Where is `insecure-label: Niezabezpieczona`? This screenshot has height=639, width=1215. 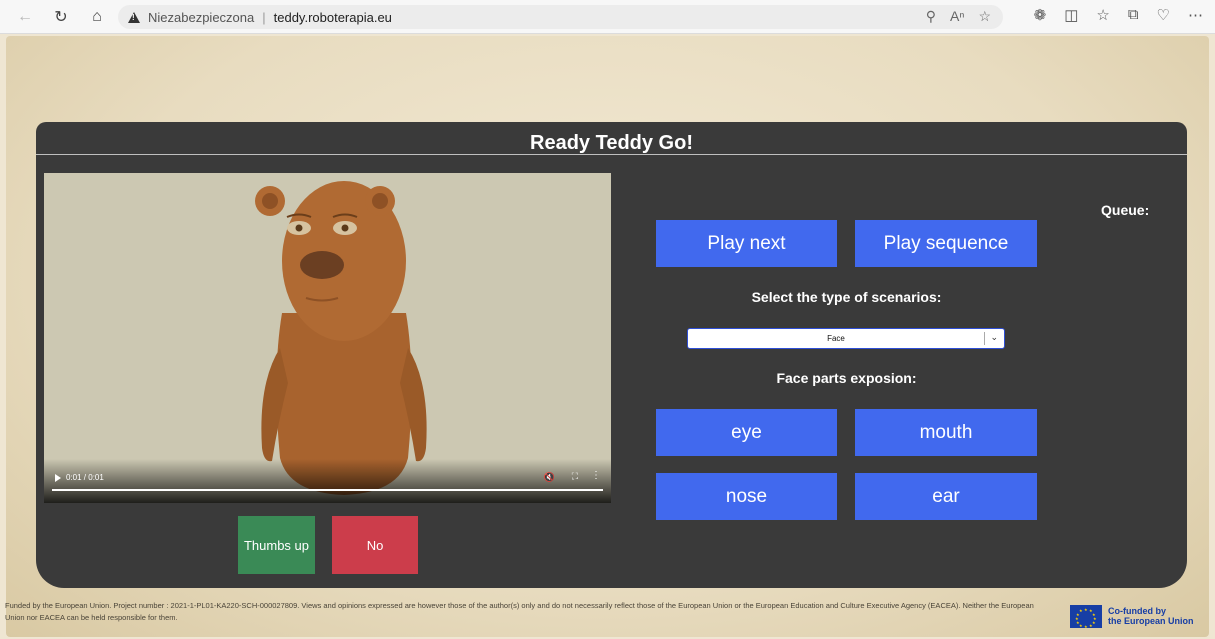 insecure-label: Niezabezpieczona is located at coordinates (201, 17).